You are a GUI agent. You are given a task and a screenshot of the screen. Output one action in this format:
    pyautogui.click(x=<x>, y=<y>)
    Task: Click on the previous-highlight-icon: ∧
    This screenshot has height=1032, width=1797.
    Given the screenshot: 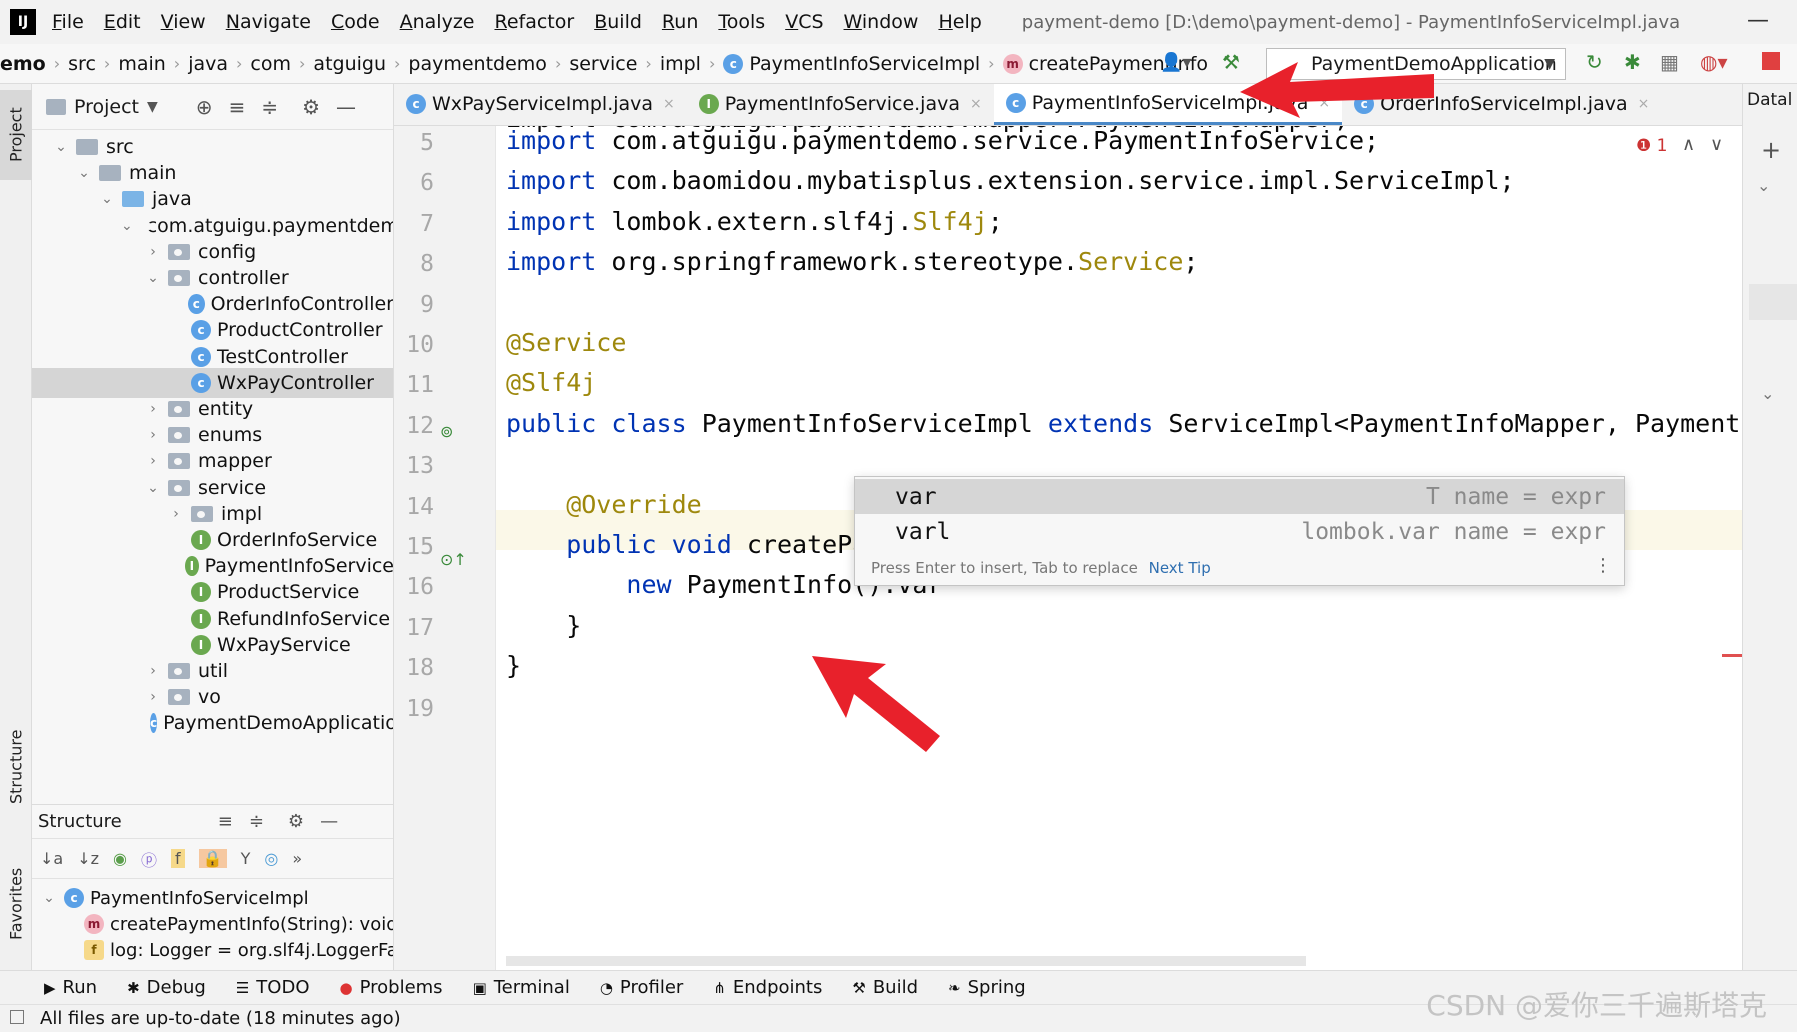 What is the action you would take?
    pyautogui.click(x=1688, y=144)
    